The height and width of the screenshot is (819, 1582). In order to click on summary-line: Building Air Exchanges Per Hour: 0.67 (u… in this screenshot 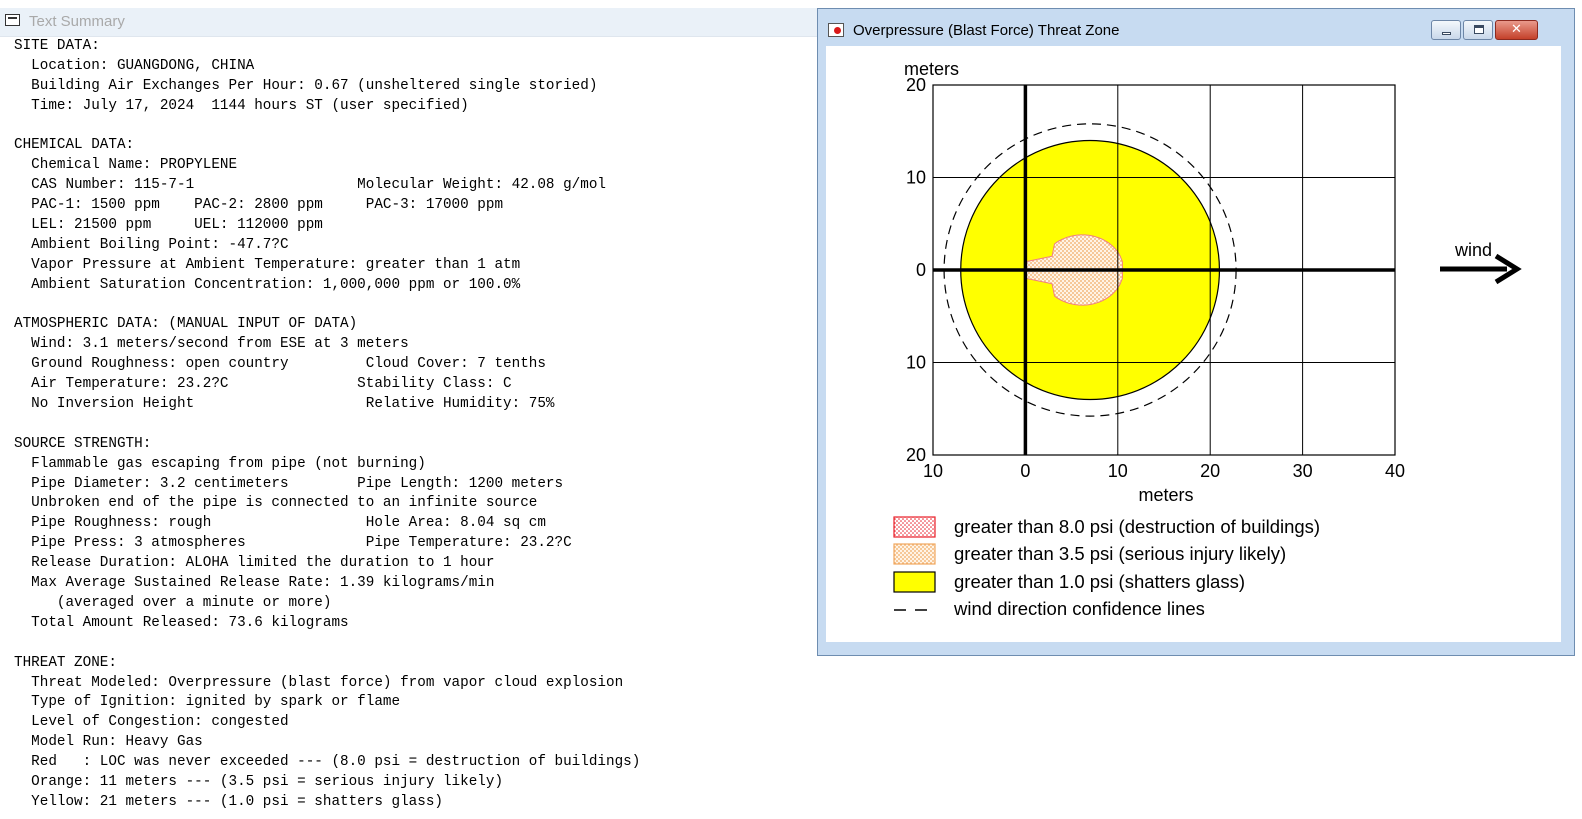, I will do `click(306, 85)`.